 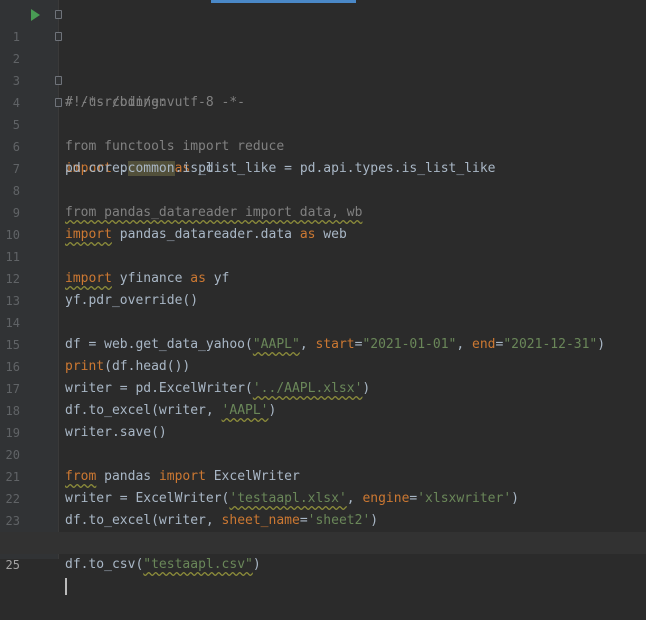 I want to click on text-cursor, so click(x=66, y=586).